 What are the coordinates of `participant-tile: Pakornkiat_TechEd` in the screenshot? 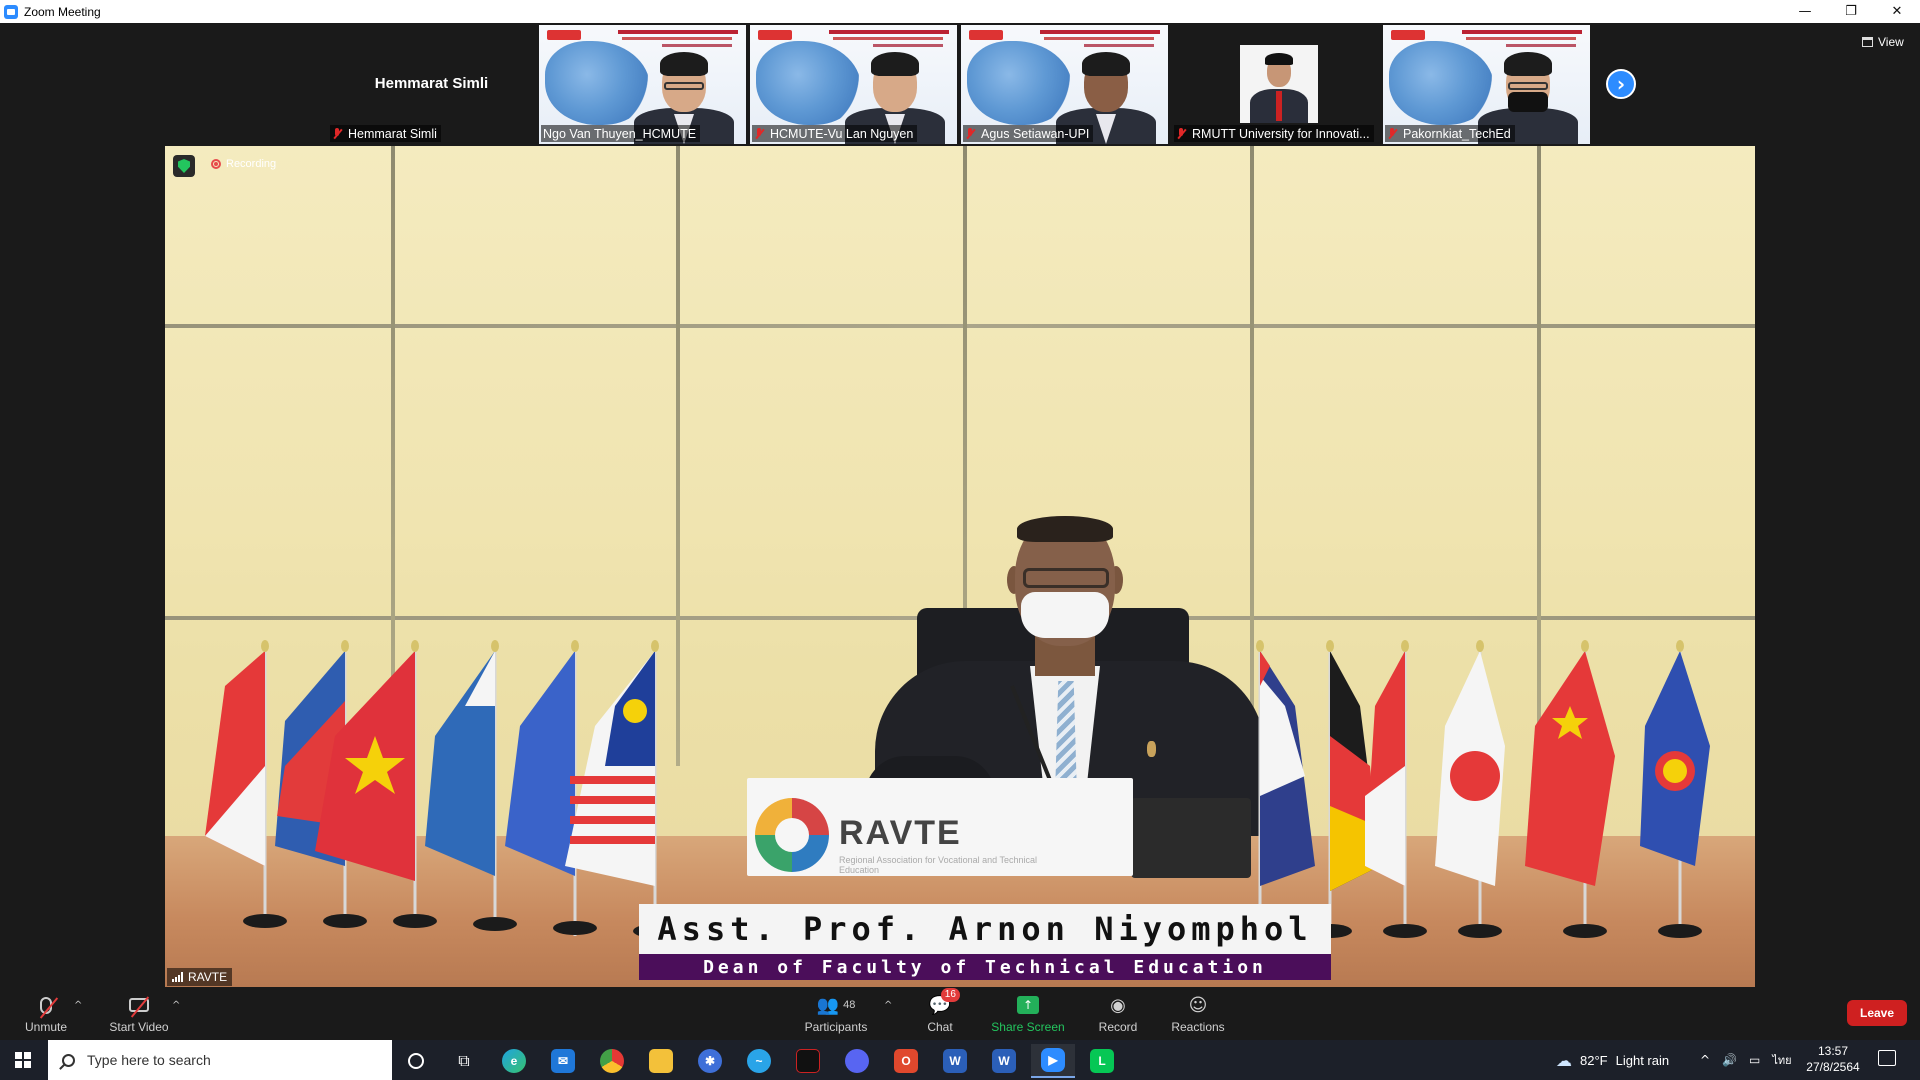 It's located at (1486, 84).